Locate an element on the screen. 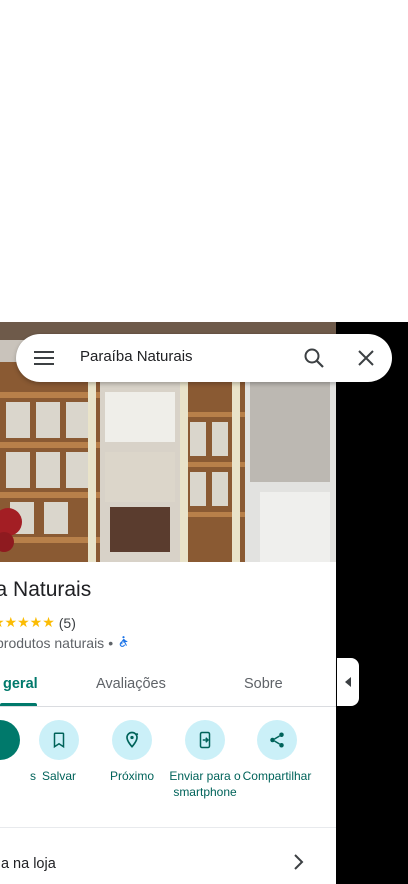 The width and height of the screenshot is (408, 884). nearby-button: Próximo is located at coordinates (132, 752).